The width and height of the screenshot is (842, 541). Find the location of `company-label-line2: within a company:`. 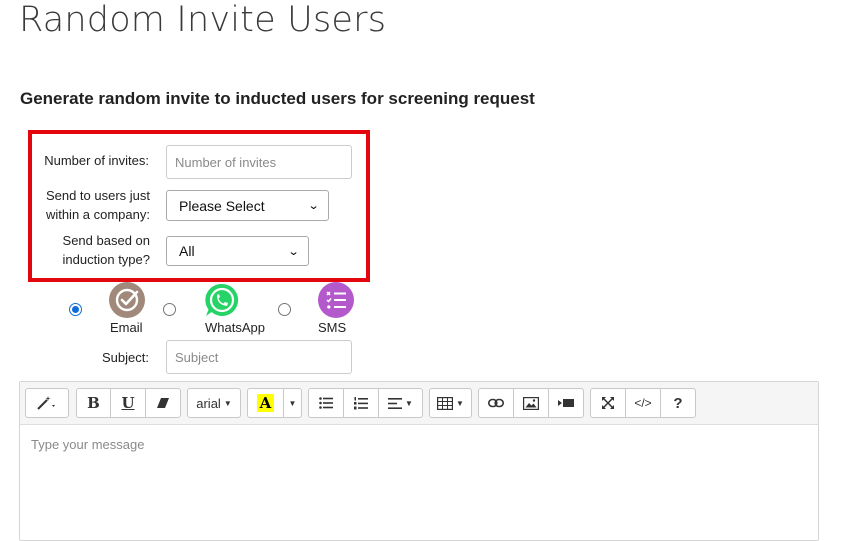

company-label-line2: within a company: is located at coordinates (97, 214).